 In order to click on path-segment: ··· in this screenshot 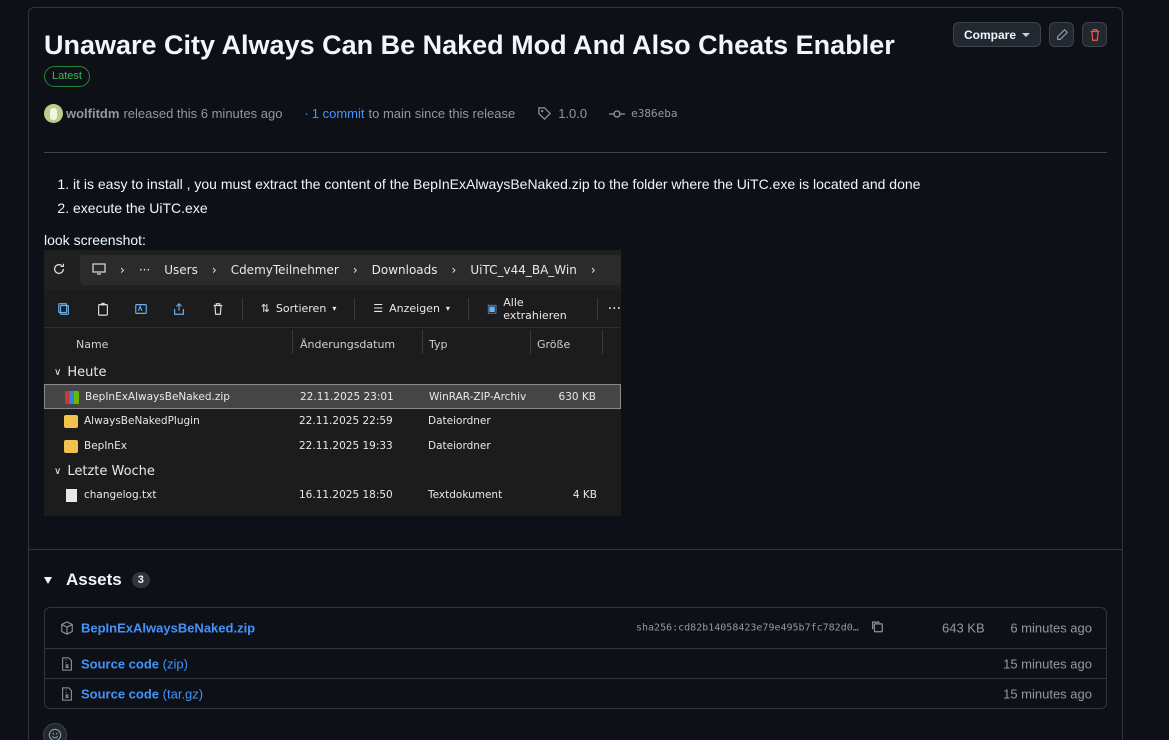, I will do `click(144, 270)`.